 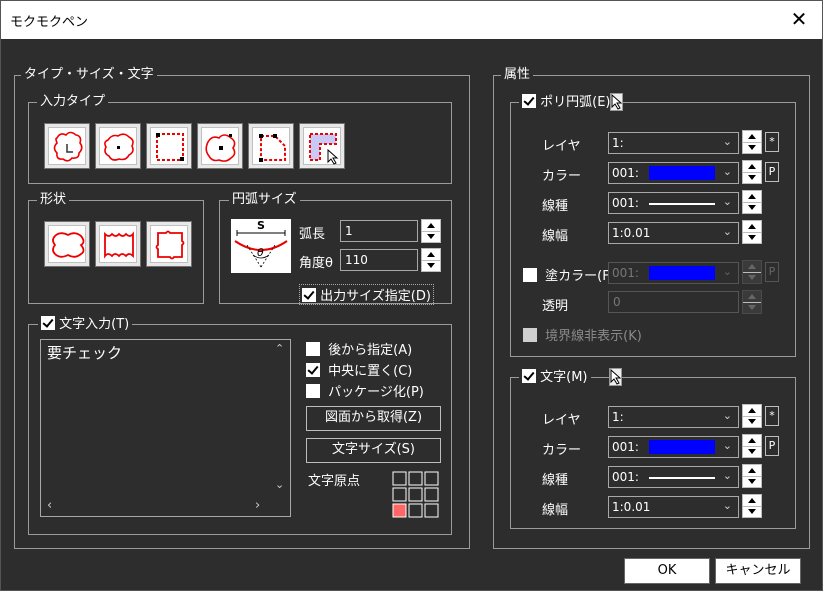 I want to click on text-input-toggle: 文字入力(T), so click(x=85, y=324).